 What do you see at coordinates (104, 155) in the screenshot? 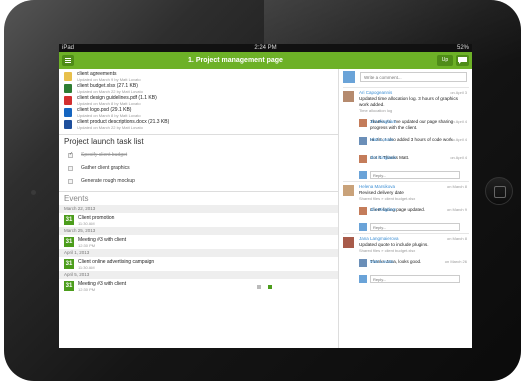
I see `task-label: Specify client budget` at bounding box center [104, 155].